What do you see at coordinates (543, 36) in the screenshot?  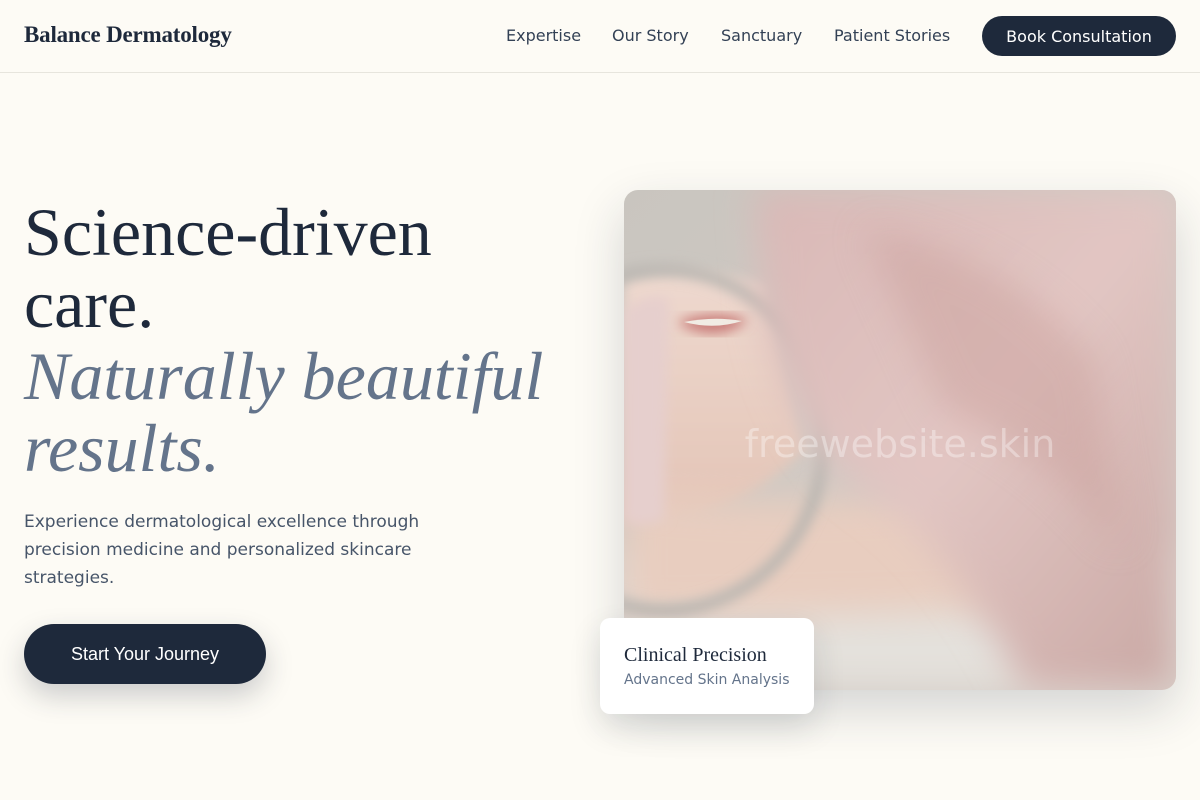 I see `nav-link-expertise: Expertise` at bounding box center [543, 36].